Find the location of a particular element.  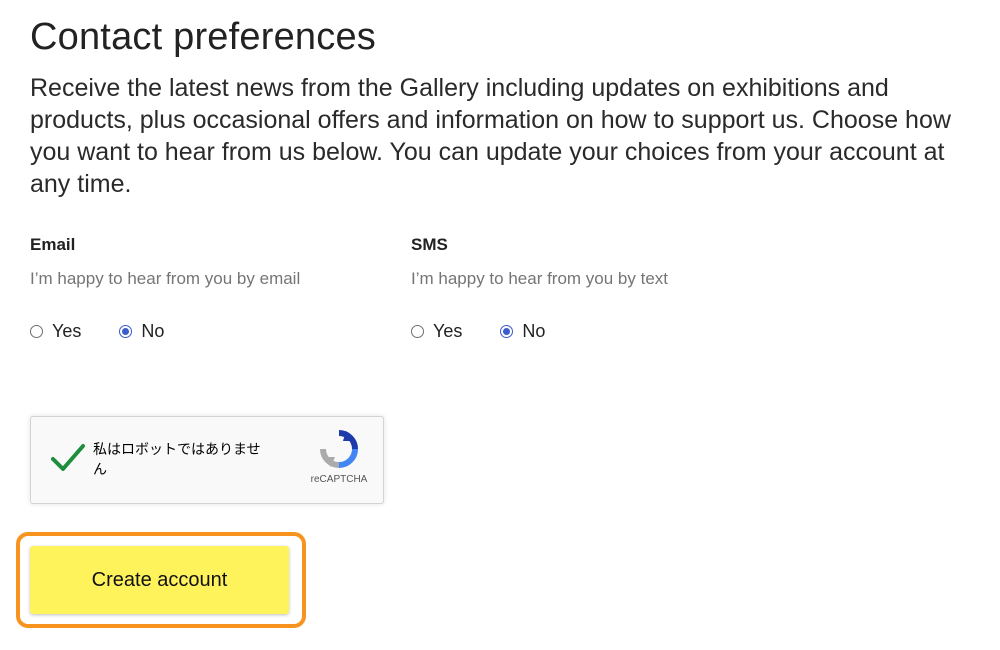

email-yes-label: Yes is located at coordinates (67, 331).